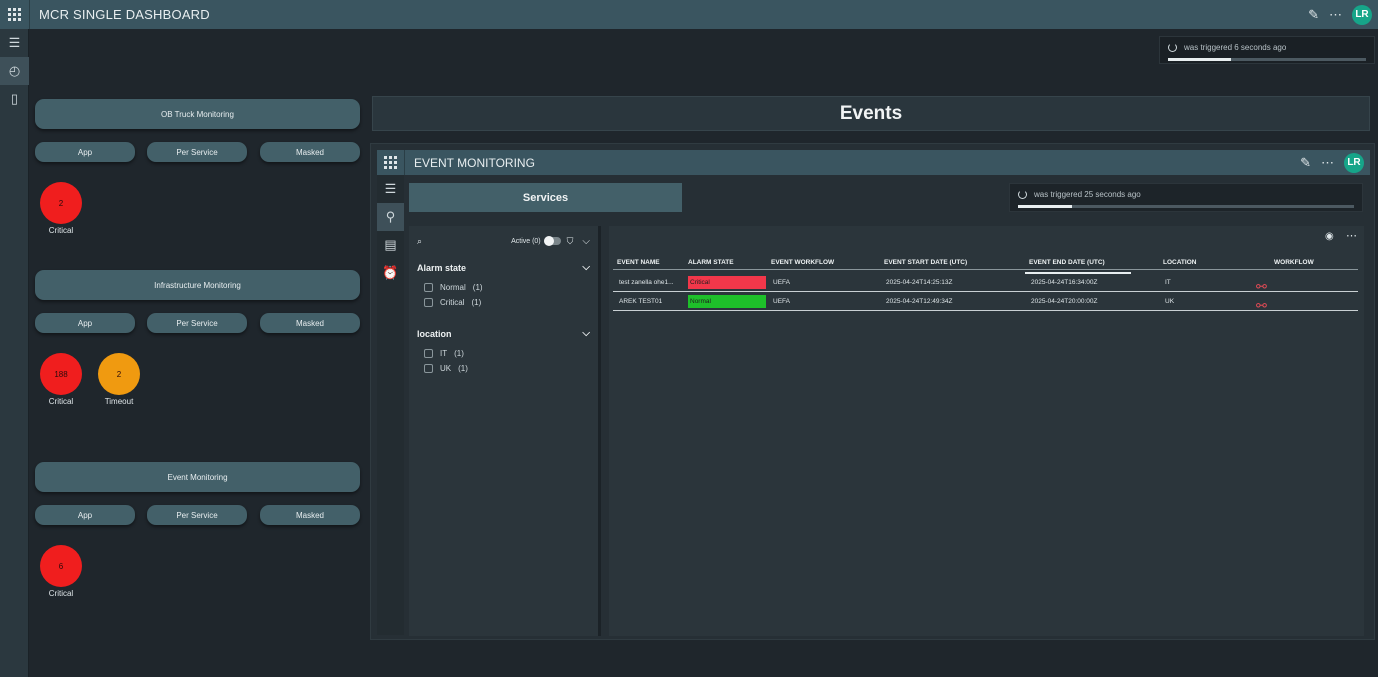  I want to click on filter-option-it: IT (1), so click(503, 353).